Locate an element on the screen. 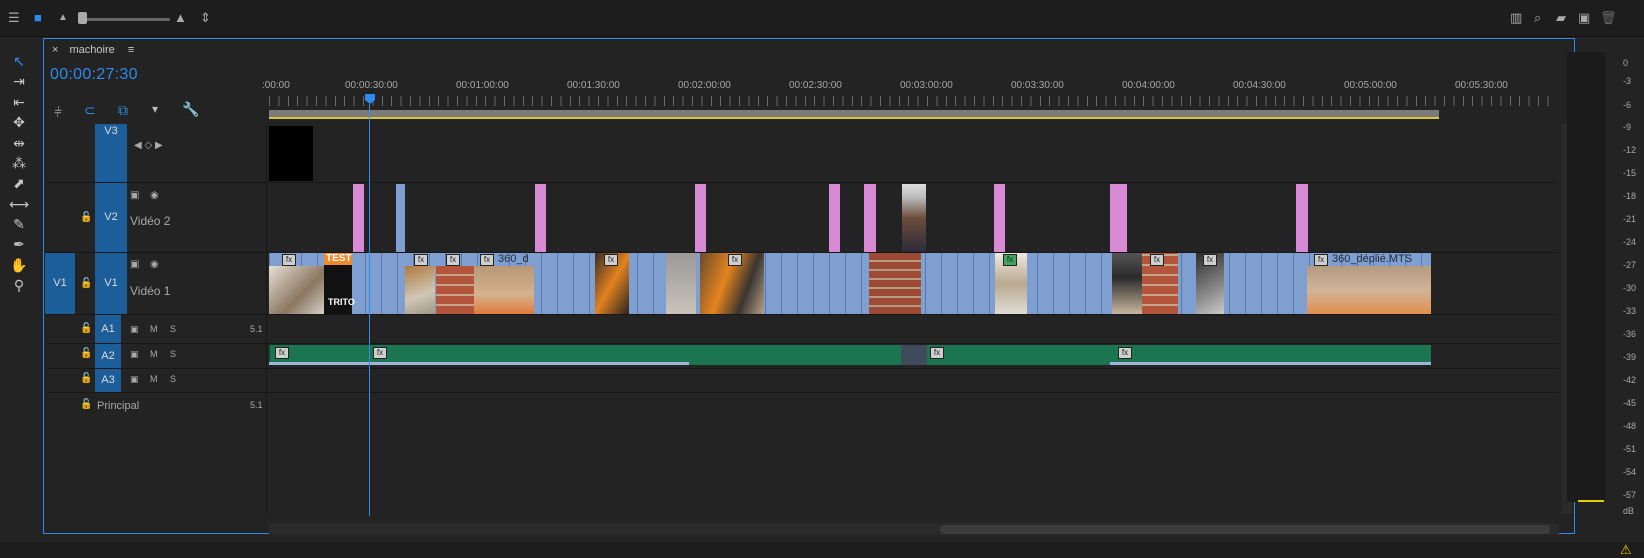 This screenshot has width=1644, height=558. pen-tool-icon: ✒ is located at coordinates (19, 244).